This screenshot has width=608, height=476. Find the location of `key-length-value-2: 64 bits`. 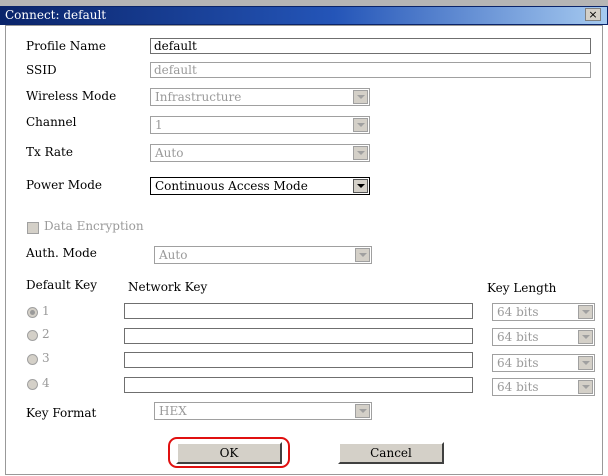

key-length-value-2: 64 bits is located at coordinates (518, 337).